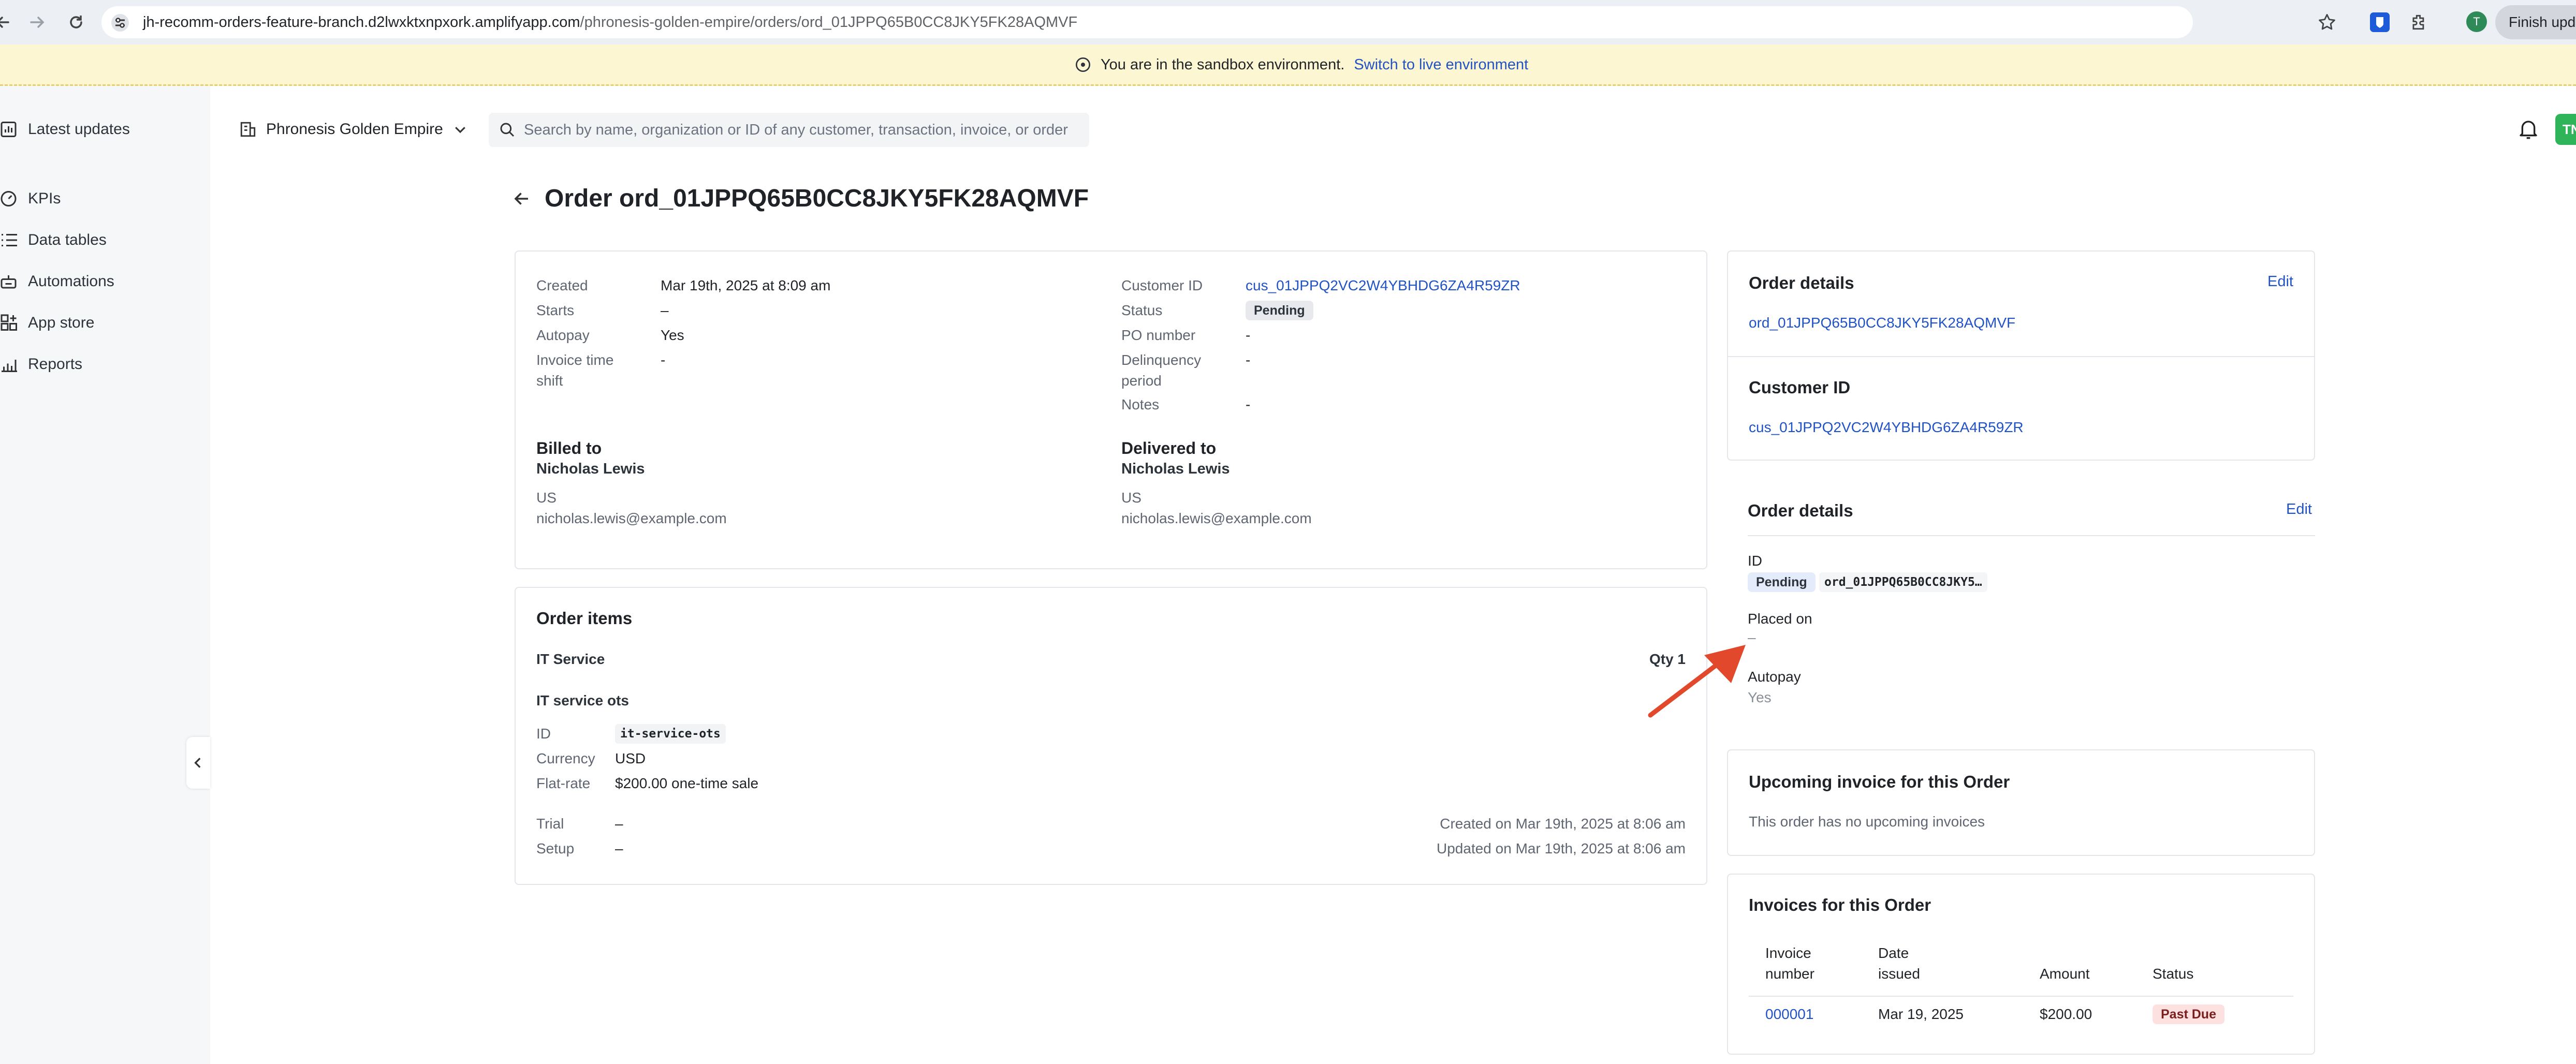 The width and height of the screenshot is (2576, 1064). I want to click on sidebar-item-label: Data tables, so click(67, 240).